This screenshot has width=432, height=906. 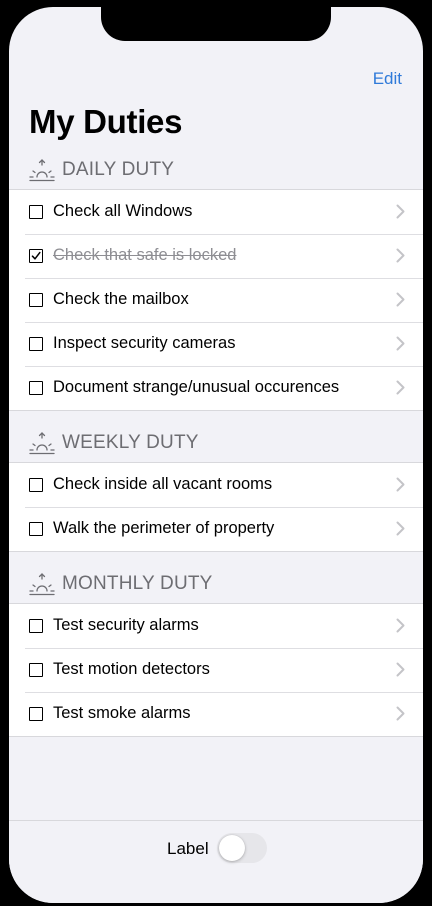 I want to click on toggle-label: Label, so click(x=188, y=848).